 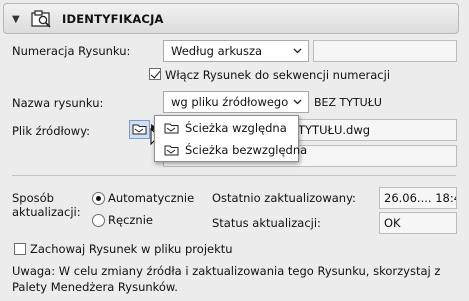 What do you see at coordinates (234, 175) in the screenshot?
I see `section-divider` at bounding box center [234, 175].